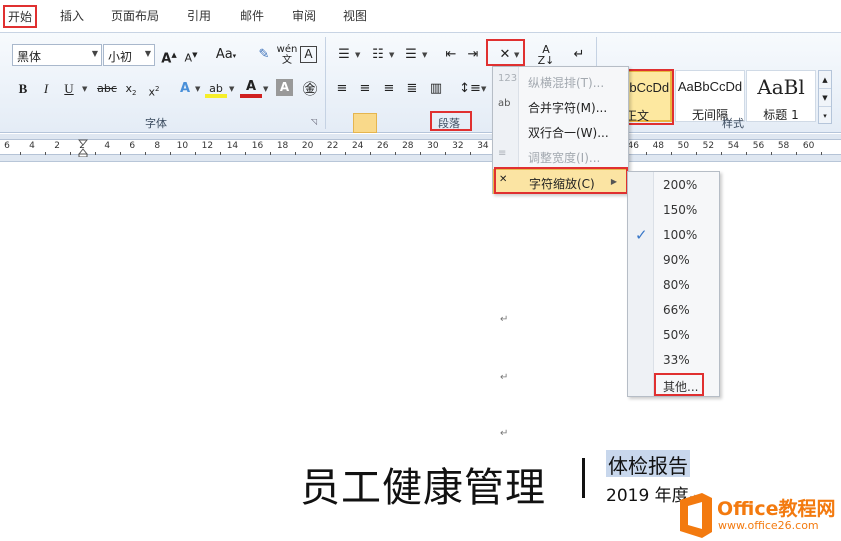 This screenshot has width=841, height=541. Describe the element at coordinates (120, 57) in the screenshot. I see `font-size-value: 小初` at that location.